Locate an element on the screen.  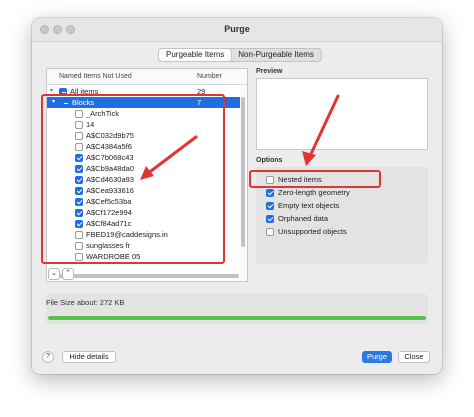
orphaned-data-checkbox is located at coordinates (270, 218).